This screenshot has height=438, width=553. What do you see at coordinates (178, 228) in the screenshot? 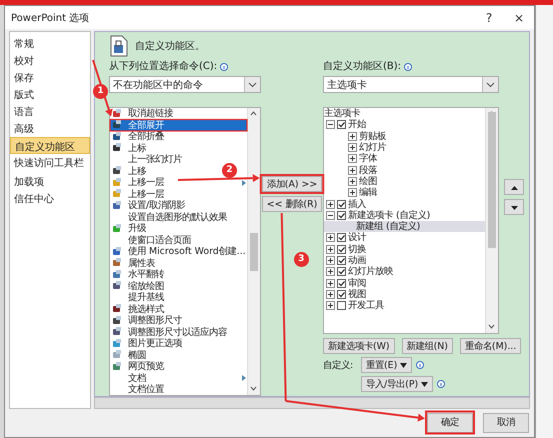
I see `command-item: 升级` at bounding box center [178, 228].